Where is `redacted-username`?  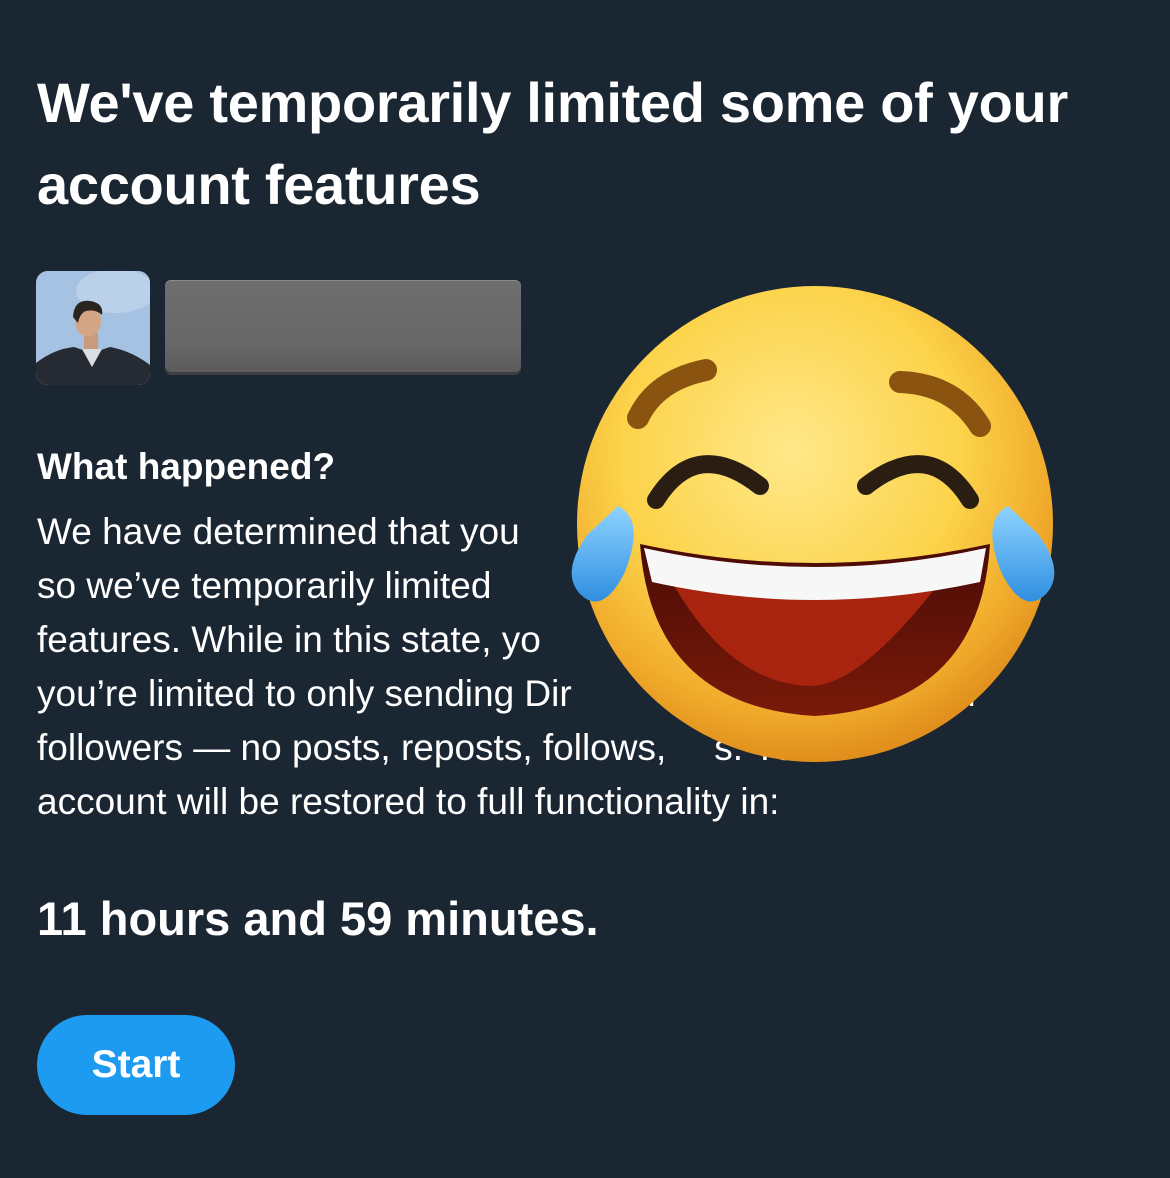
redacted-username is located at coordinates (343, 326).